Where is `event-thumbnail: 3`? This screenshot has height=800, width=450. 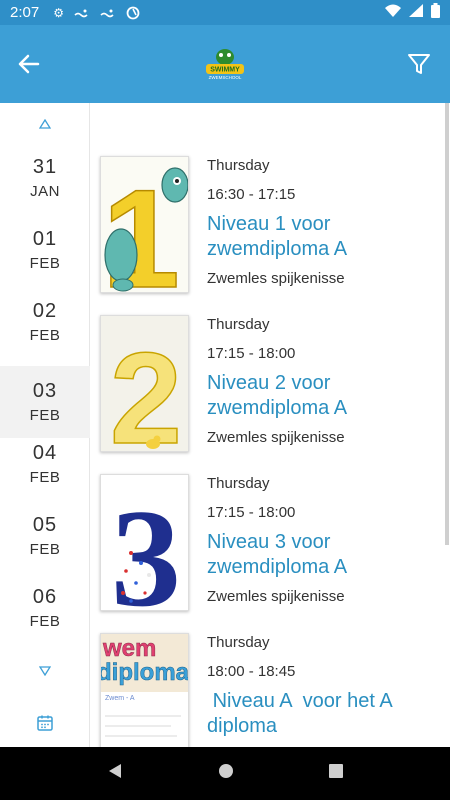
event-thumbnail: 3 is located at coordinates (144, 542).